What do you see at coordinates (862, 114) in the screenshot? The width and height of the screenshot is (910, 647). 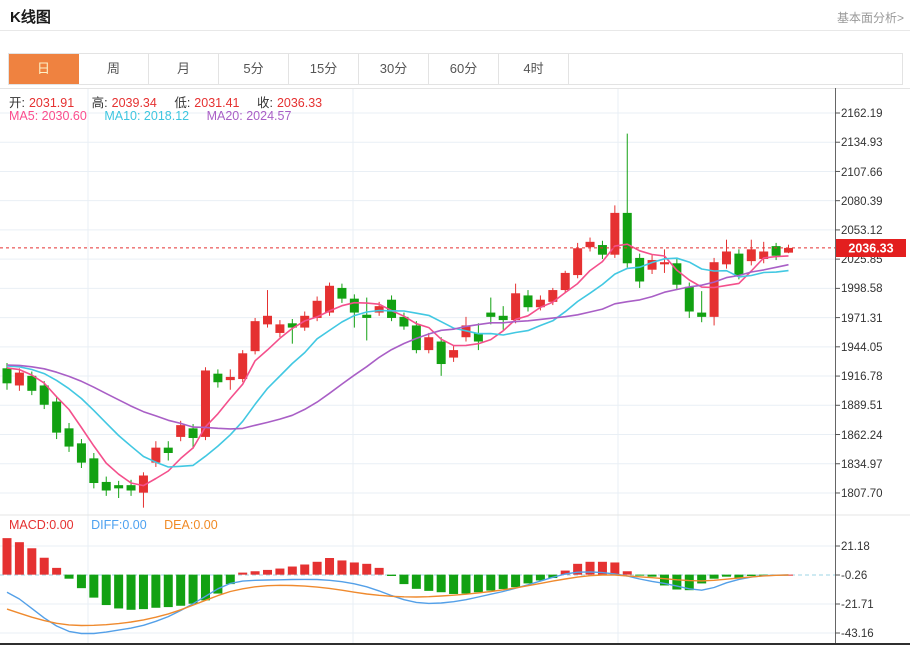 I see `axis-tick-label: 2162.19` at bounding box center [862, 114].